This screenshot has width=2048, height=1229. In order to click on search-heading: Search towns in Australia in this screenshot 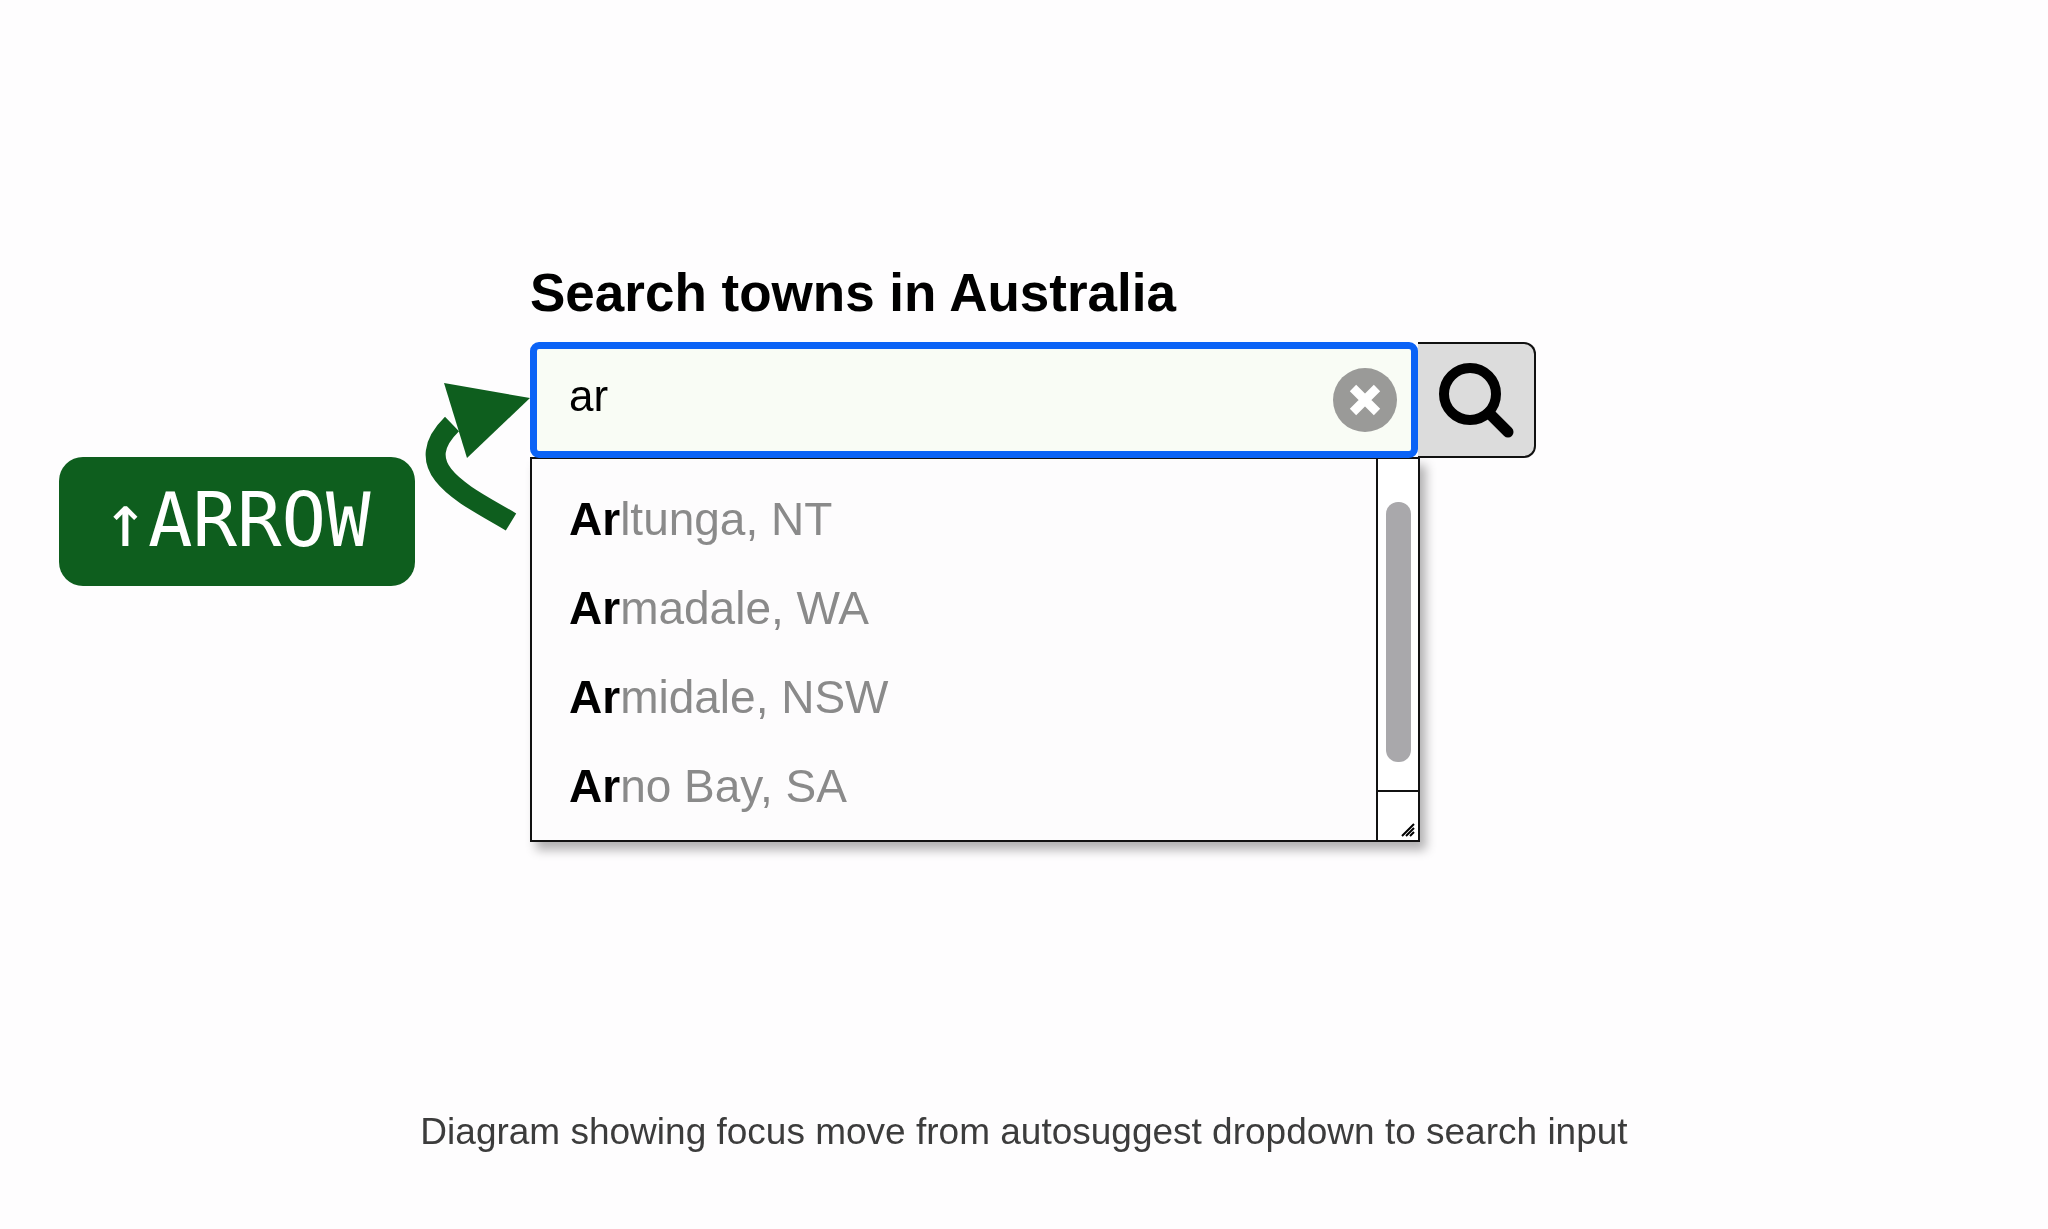, I will do `click(853, 292)`.